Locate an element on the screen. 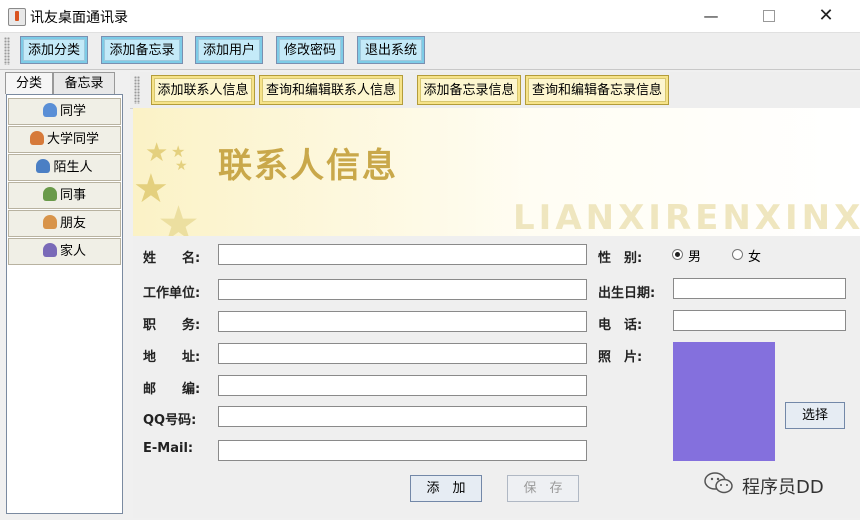 This screenshot has width=860, height=520. position-label: 职 务: is located at coordinates (172, 325).